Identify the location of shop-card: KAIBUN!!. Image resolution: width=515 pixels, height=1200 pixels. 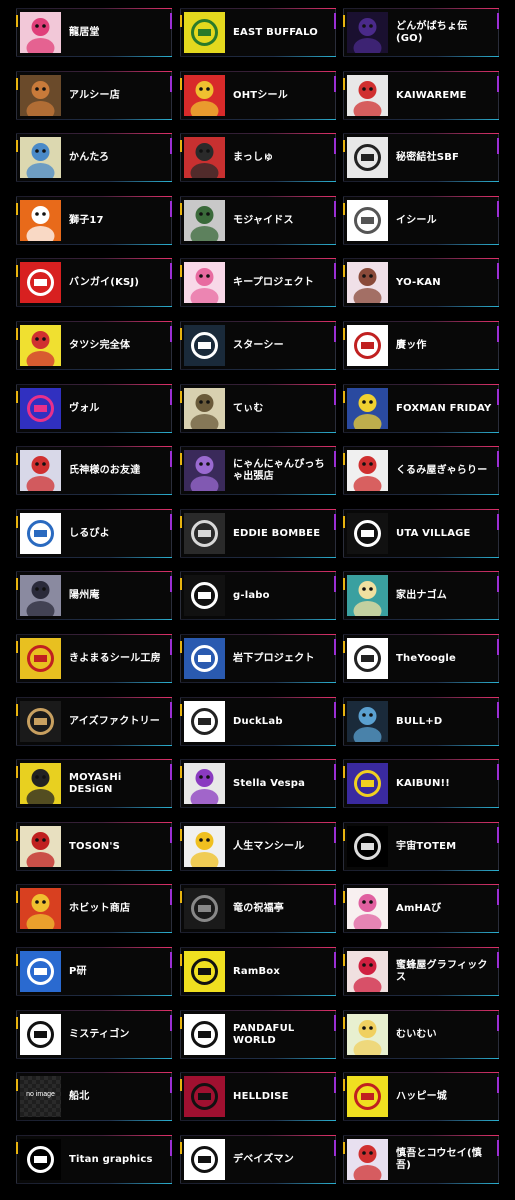
(421, 783).